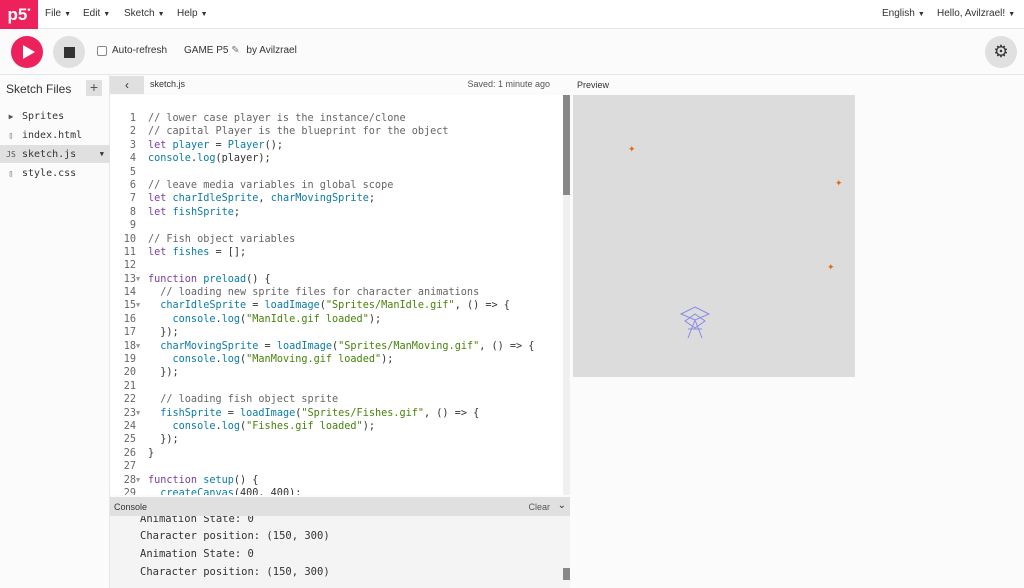  I want to click on auto-refresh-toggle: Auto-refresh, so click(132, 50).